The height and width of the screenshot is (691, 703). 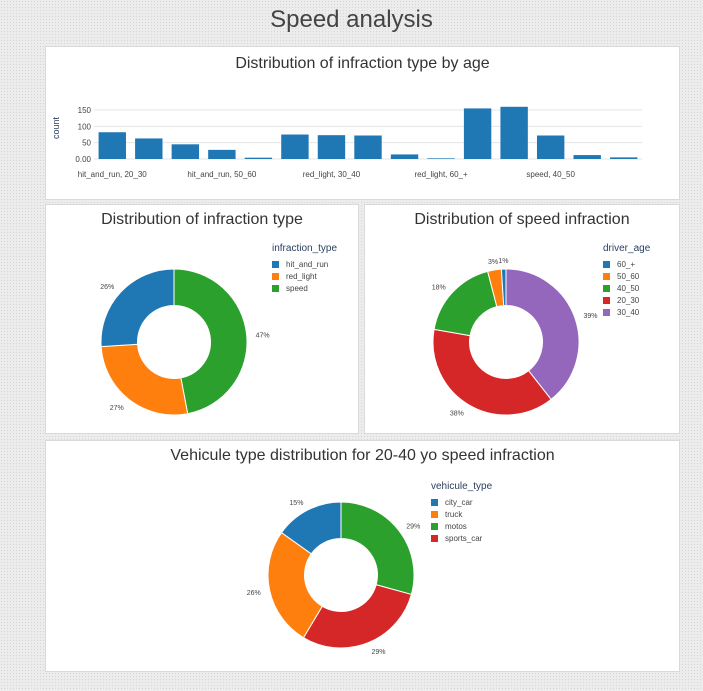 What do you see at coordinates (296, 503) in the screenshot?
I see `slice-label: 15%` at bounding box center [296, 503].